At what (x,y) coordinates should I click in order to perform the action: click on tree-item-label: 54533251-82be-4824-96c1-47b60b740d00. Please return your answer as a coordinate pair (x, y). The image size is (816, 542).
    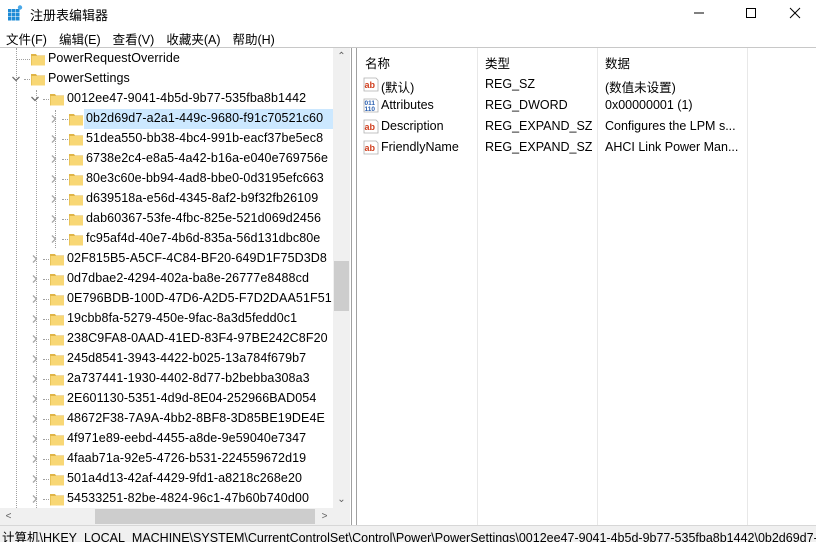
    Looking at the image, I should click on (188, 498).